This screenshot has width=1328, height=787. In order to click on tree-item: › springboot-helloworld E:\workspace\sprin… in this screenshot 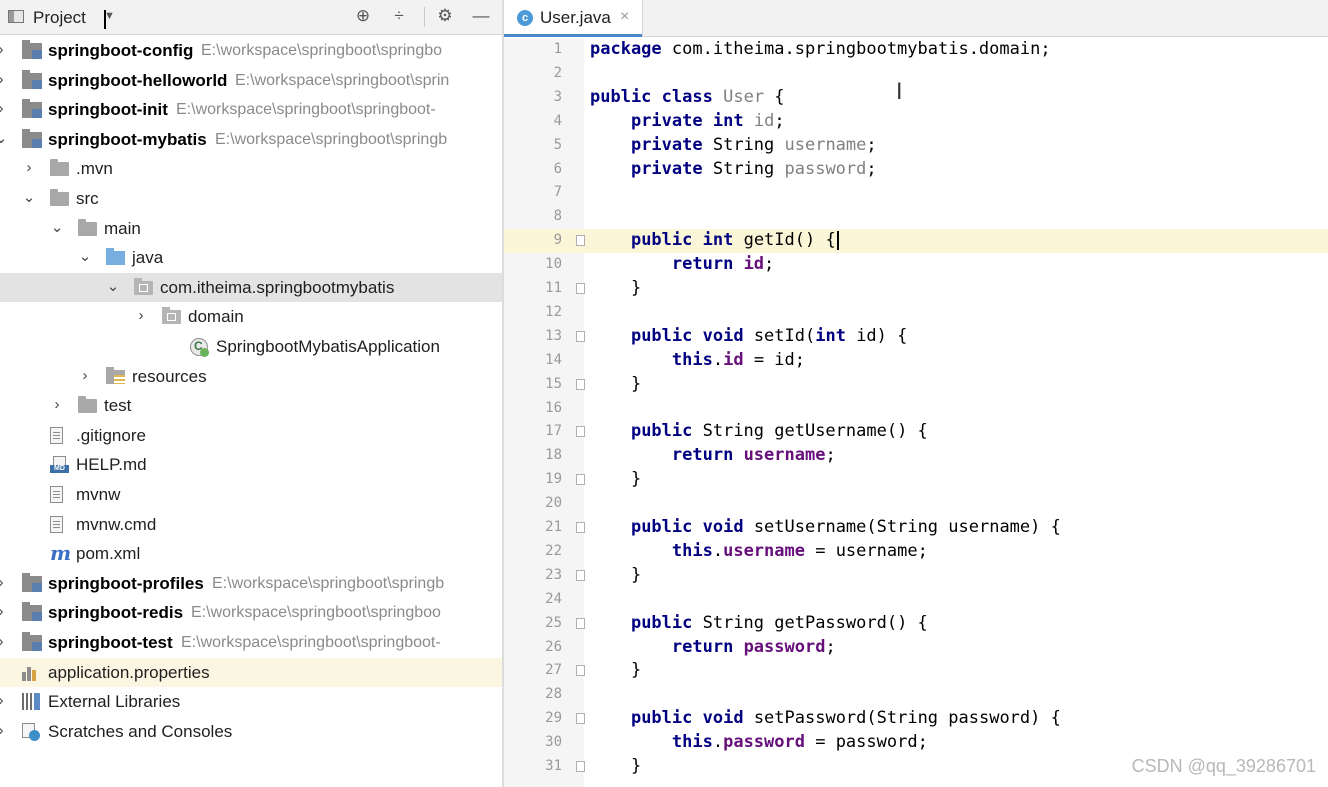, I will do `click(251, 80)`.